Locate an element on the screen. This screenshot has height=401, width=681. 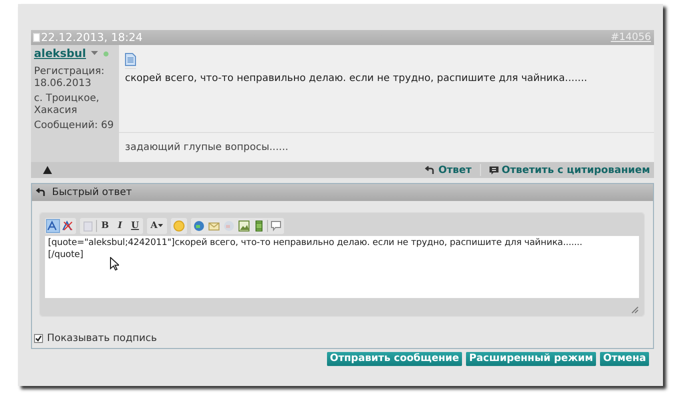
user-detail: Сообщений: 69 is located at coordinates (74, 126).